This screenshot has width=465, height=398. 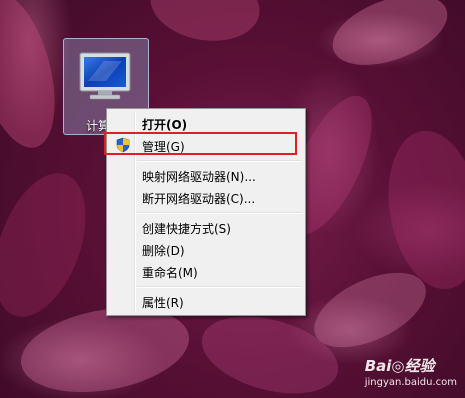 I want to click on menu-item-delete: 删除(D), so click(x=206, y=249).